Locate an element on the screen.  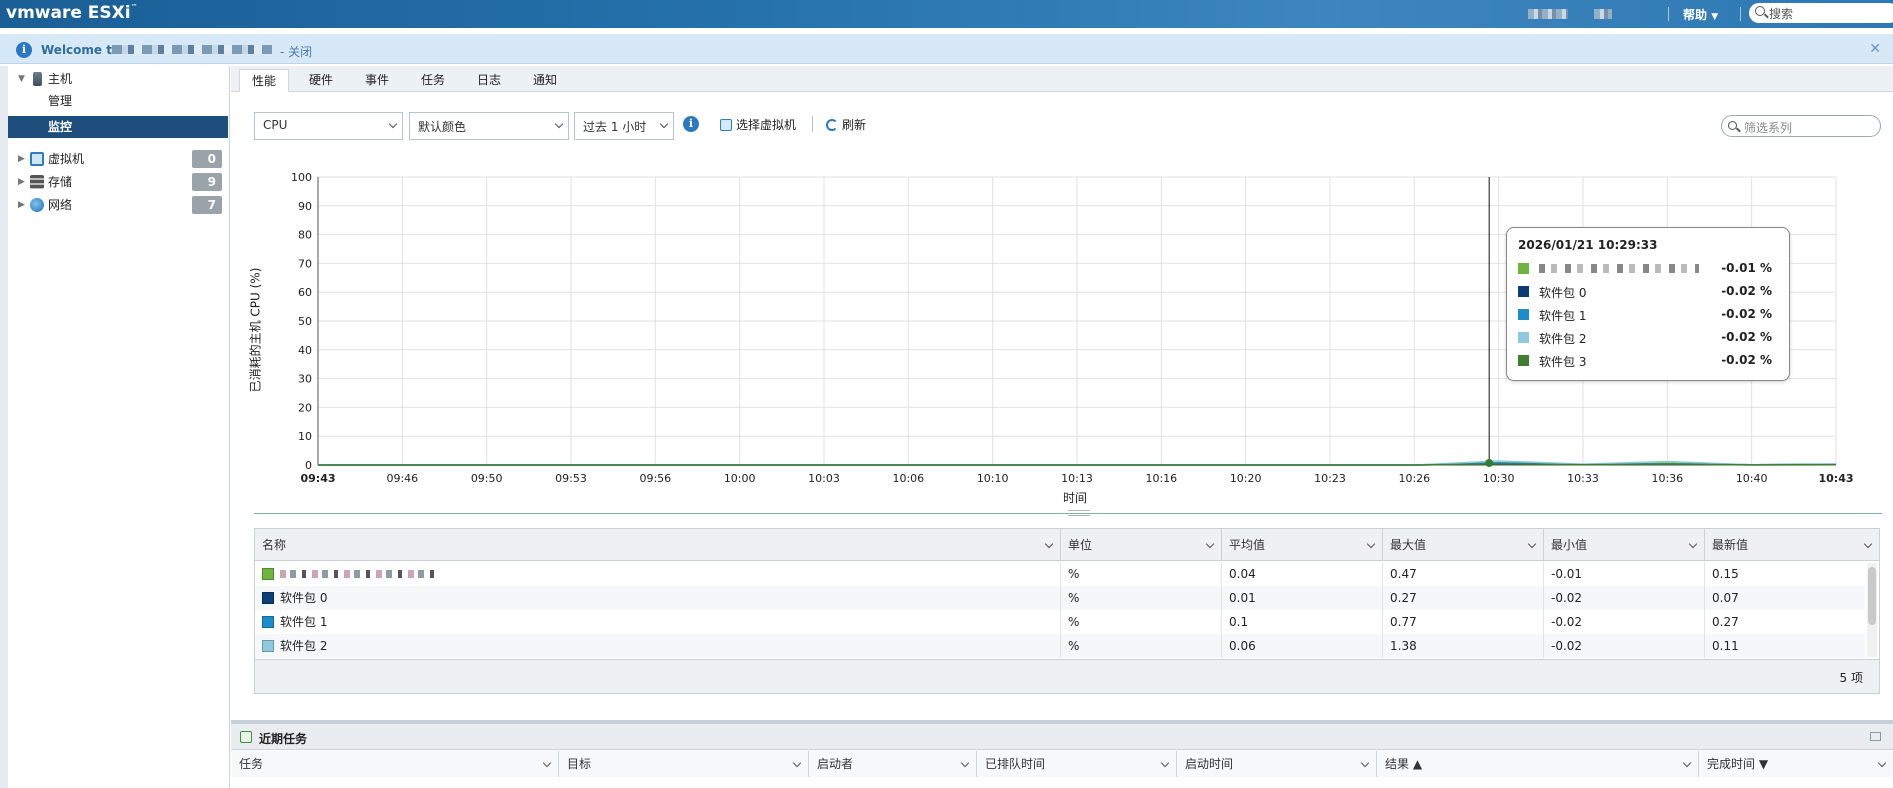
x-tick-label: 10:30 is located at coordinates (1499, 478).